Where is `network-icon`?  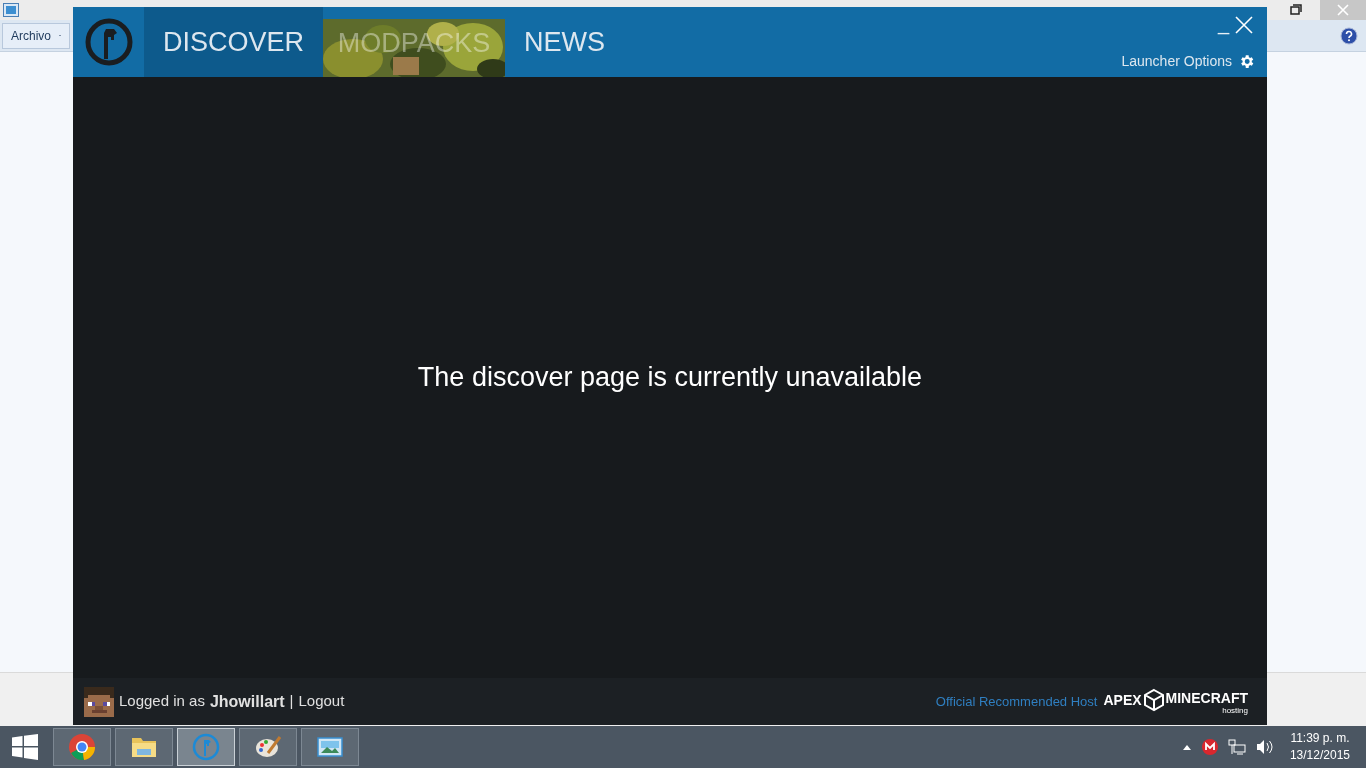
network-icon is located at coordinates (1236, 747).